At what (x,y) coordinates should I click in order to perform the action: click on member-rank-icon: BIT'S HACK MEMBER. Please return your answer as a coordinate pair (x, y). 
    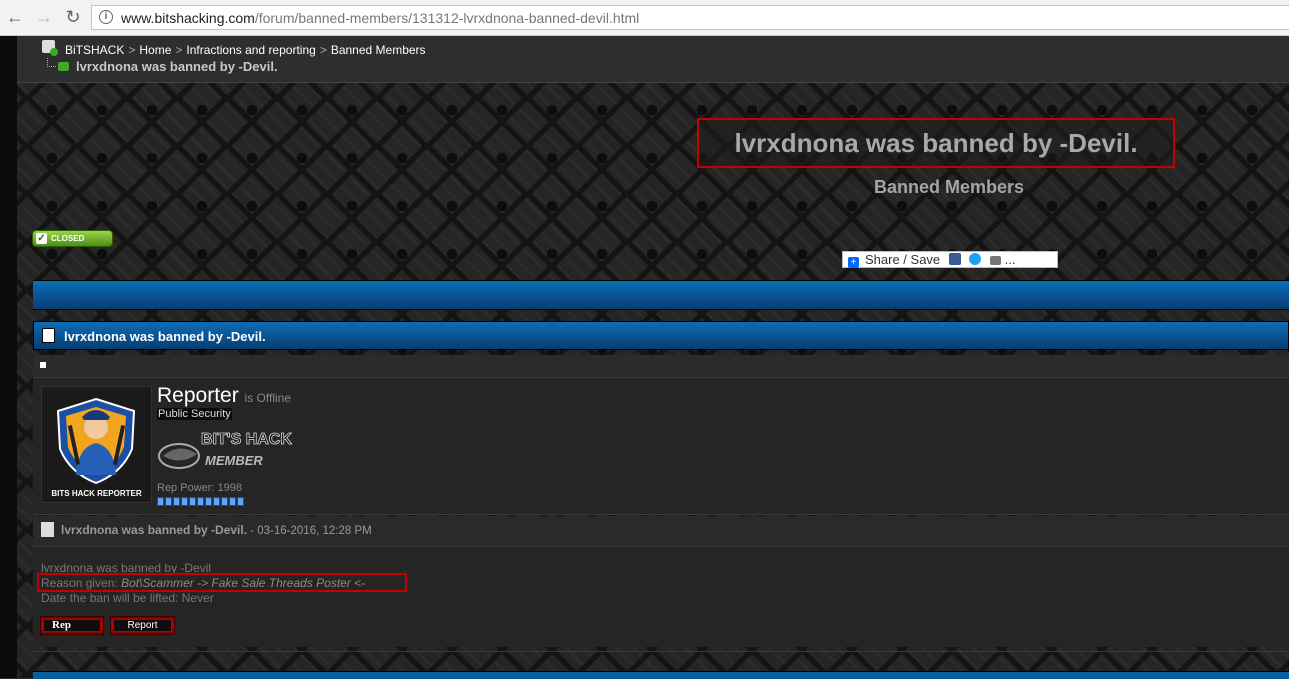
    Looking at the image, I should click on (225, 450).